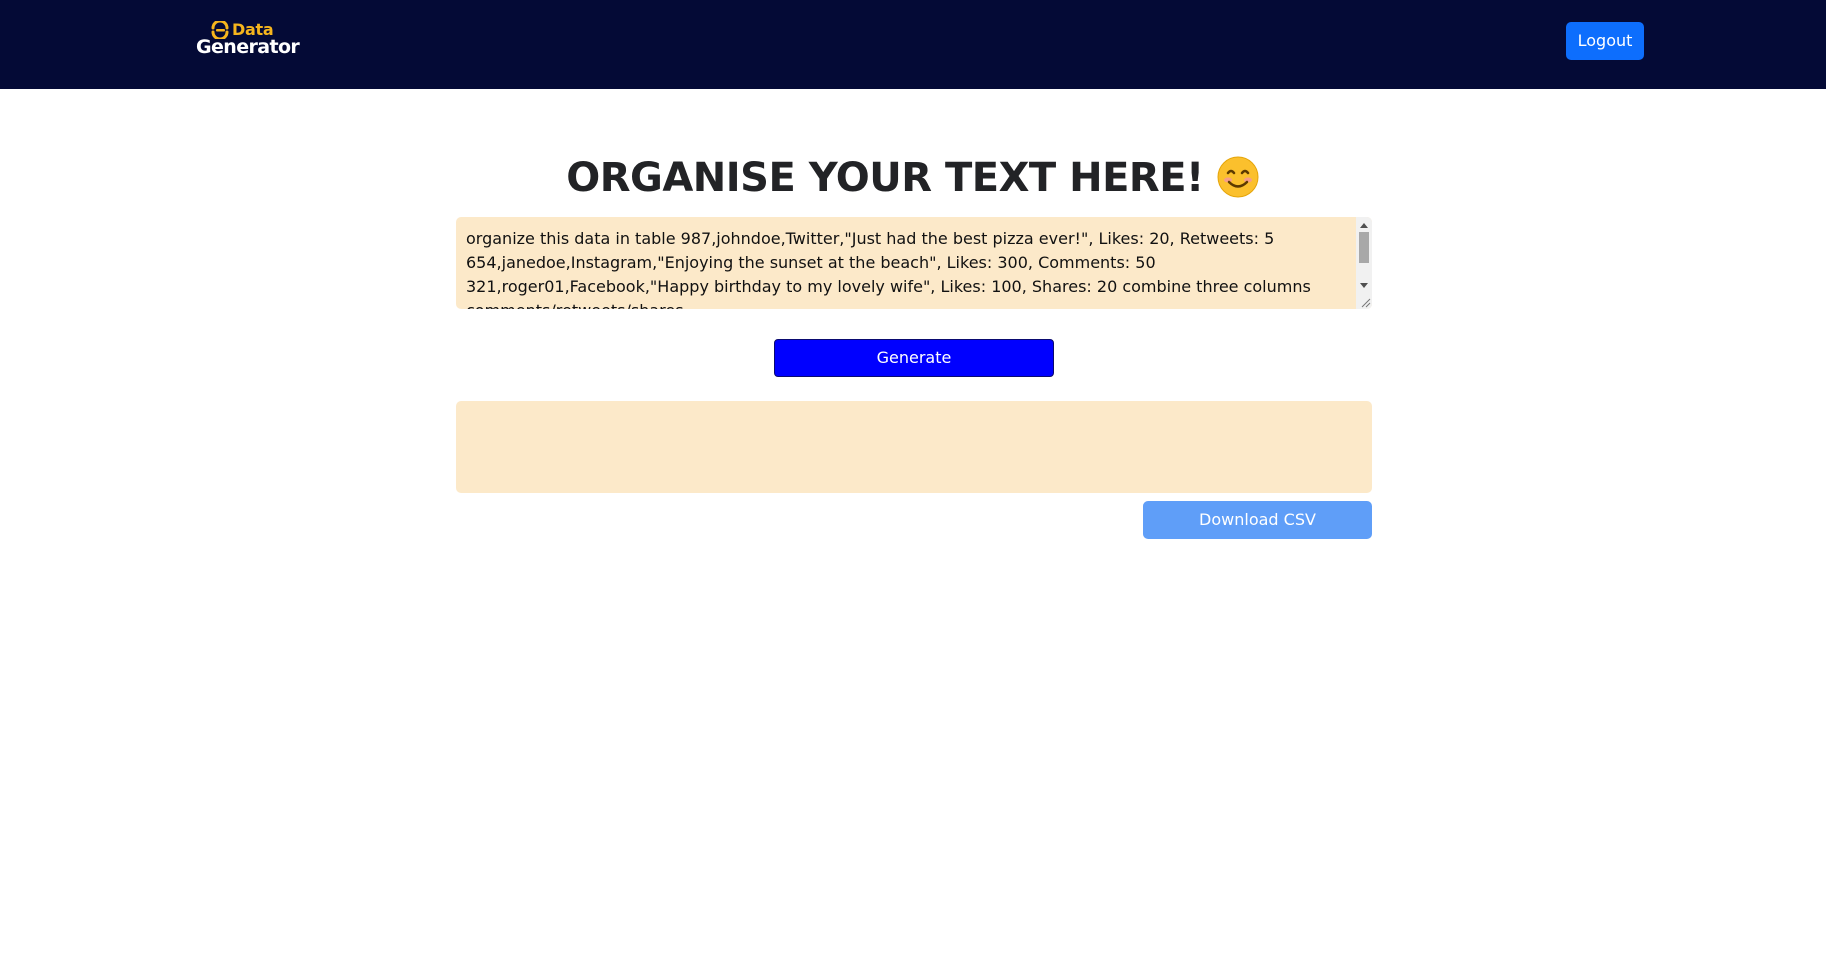 Image resolution: width=1826 pixels, height=964 pixels. Describe the element at coordinates (1364, 247) in the screenshot. I see `scrollbar-thumb` at that location.